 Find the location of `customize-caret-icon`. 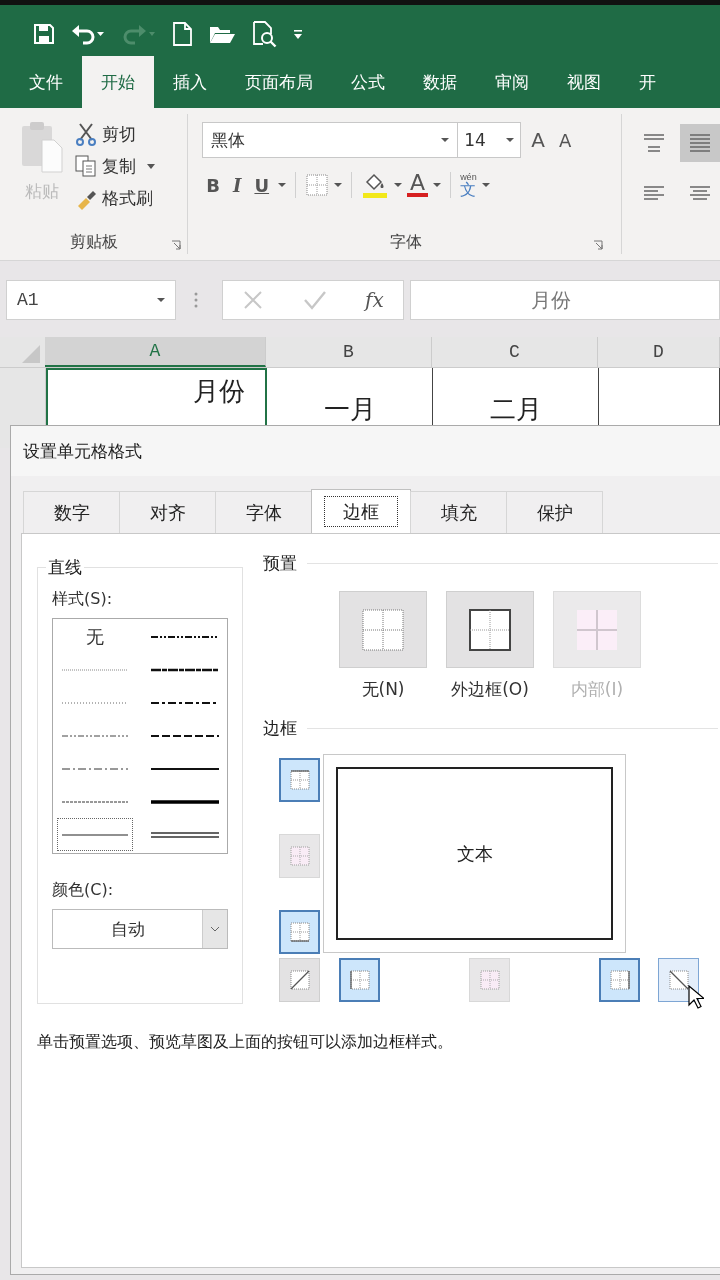

customize-caret-icon is located at coordinates (298, 34).